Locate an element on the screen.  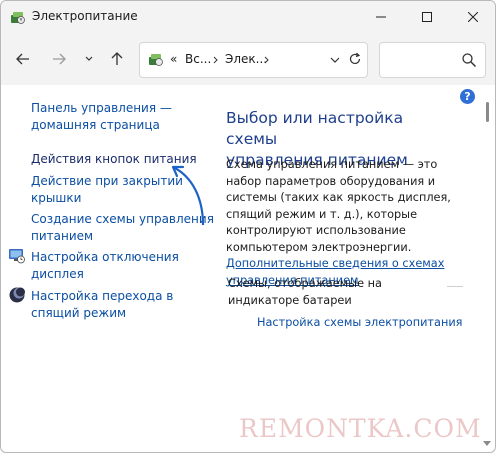
refresh-icon is located at coordinates (355, 59).